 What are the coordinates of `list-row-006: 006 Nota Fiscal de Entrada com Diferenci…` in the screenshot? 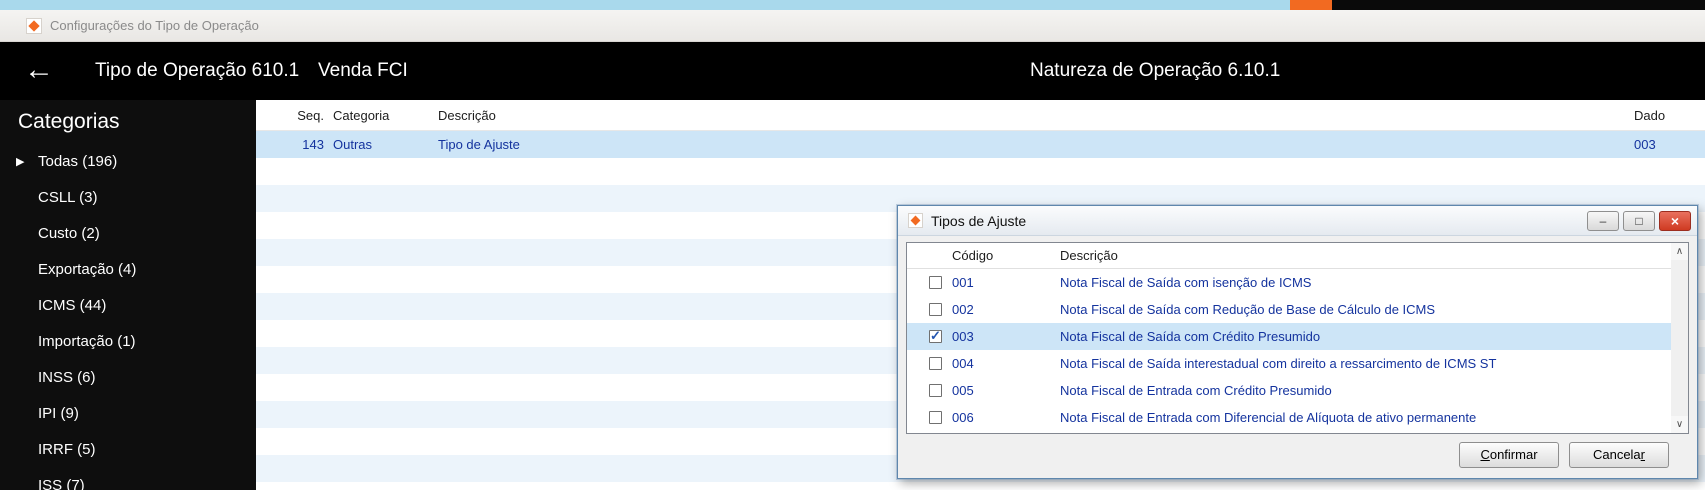 It's located at (1289, 417).